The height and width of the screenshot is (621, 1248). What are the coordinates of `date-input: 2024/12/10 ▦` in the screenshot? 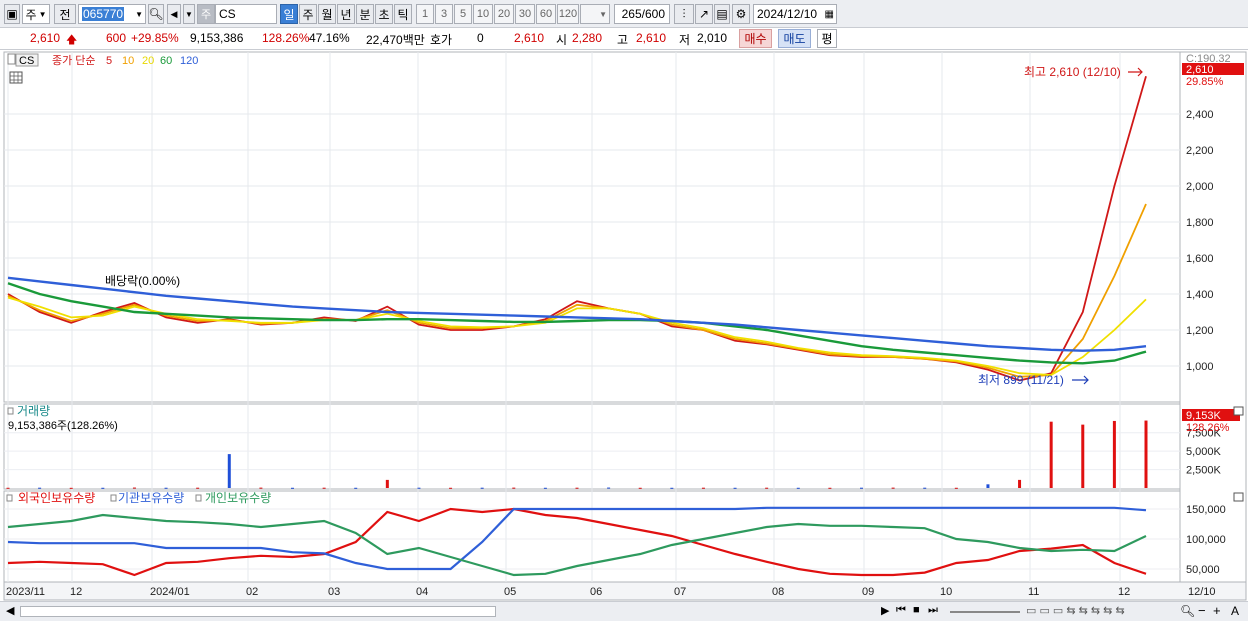 It's located at (795, 14).